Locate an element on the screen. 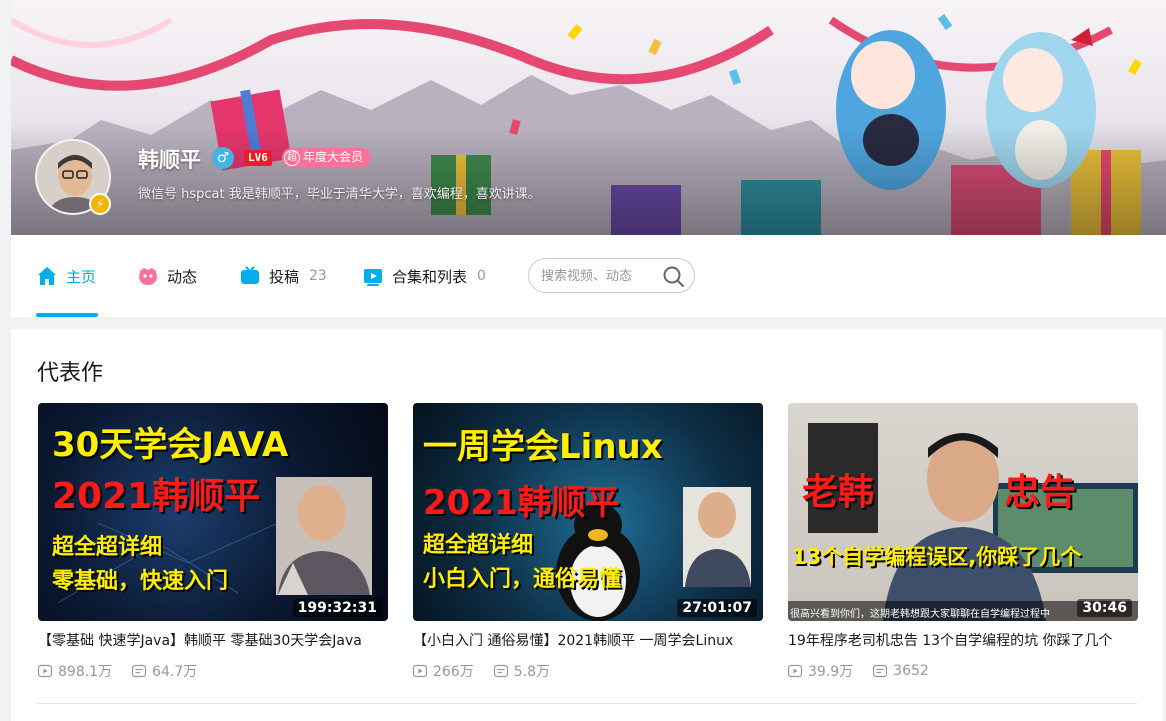  level-badge: LV6 is located at coordinates (258, 158).